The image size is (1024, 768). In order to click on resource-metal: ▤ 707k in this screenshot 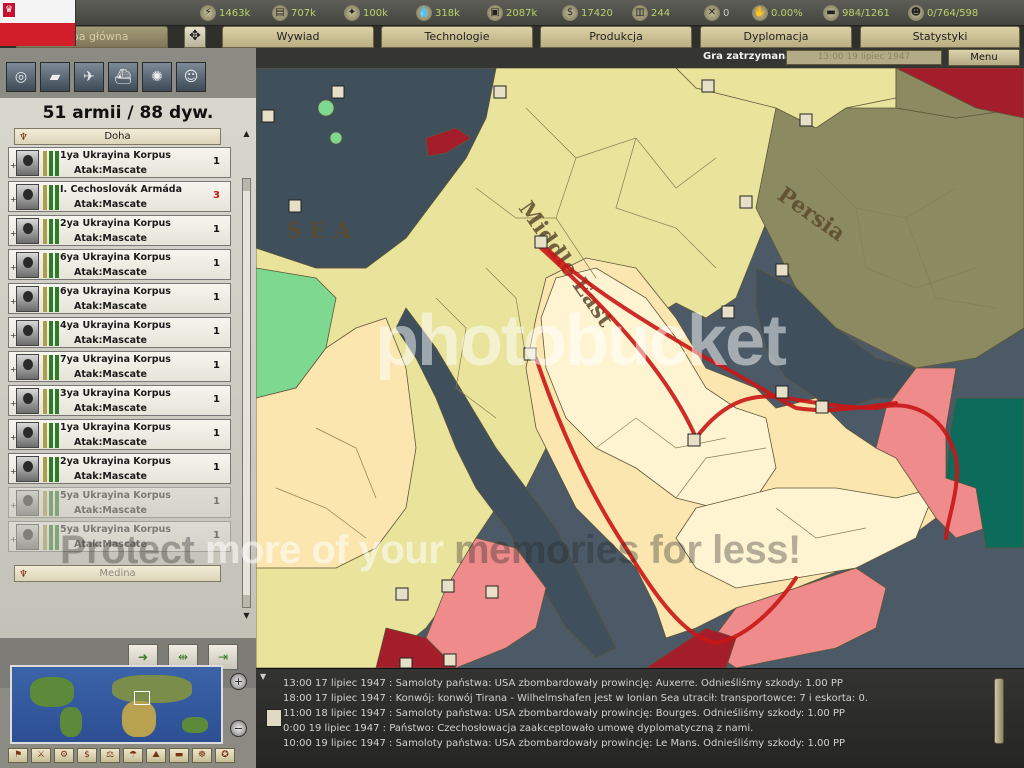, I will do `click(294, 13)`.